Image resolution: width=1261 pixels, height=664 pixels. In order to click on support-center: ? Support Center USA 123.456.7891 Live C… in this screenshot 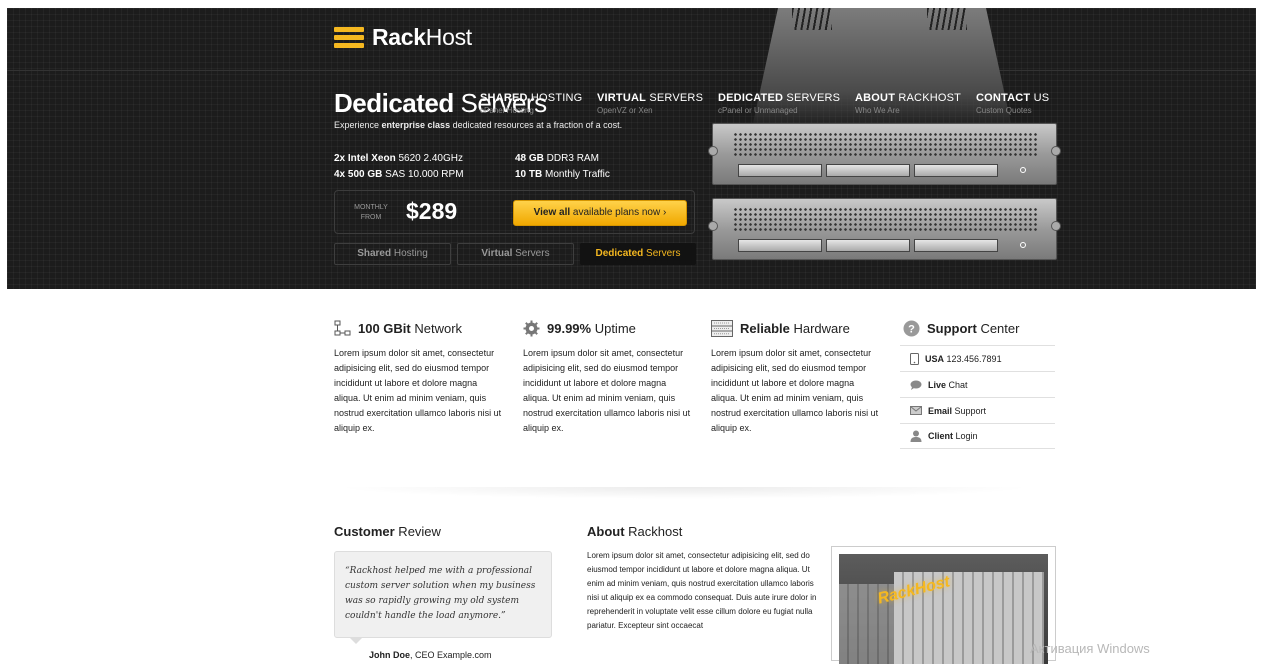, I will do `click(985, 384)`.